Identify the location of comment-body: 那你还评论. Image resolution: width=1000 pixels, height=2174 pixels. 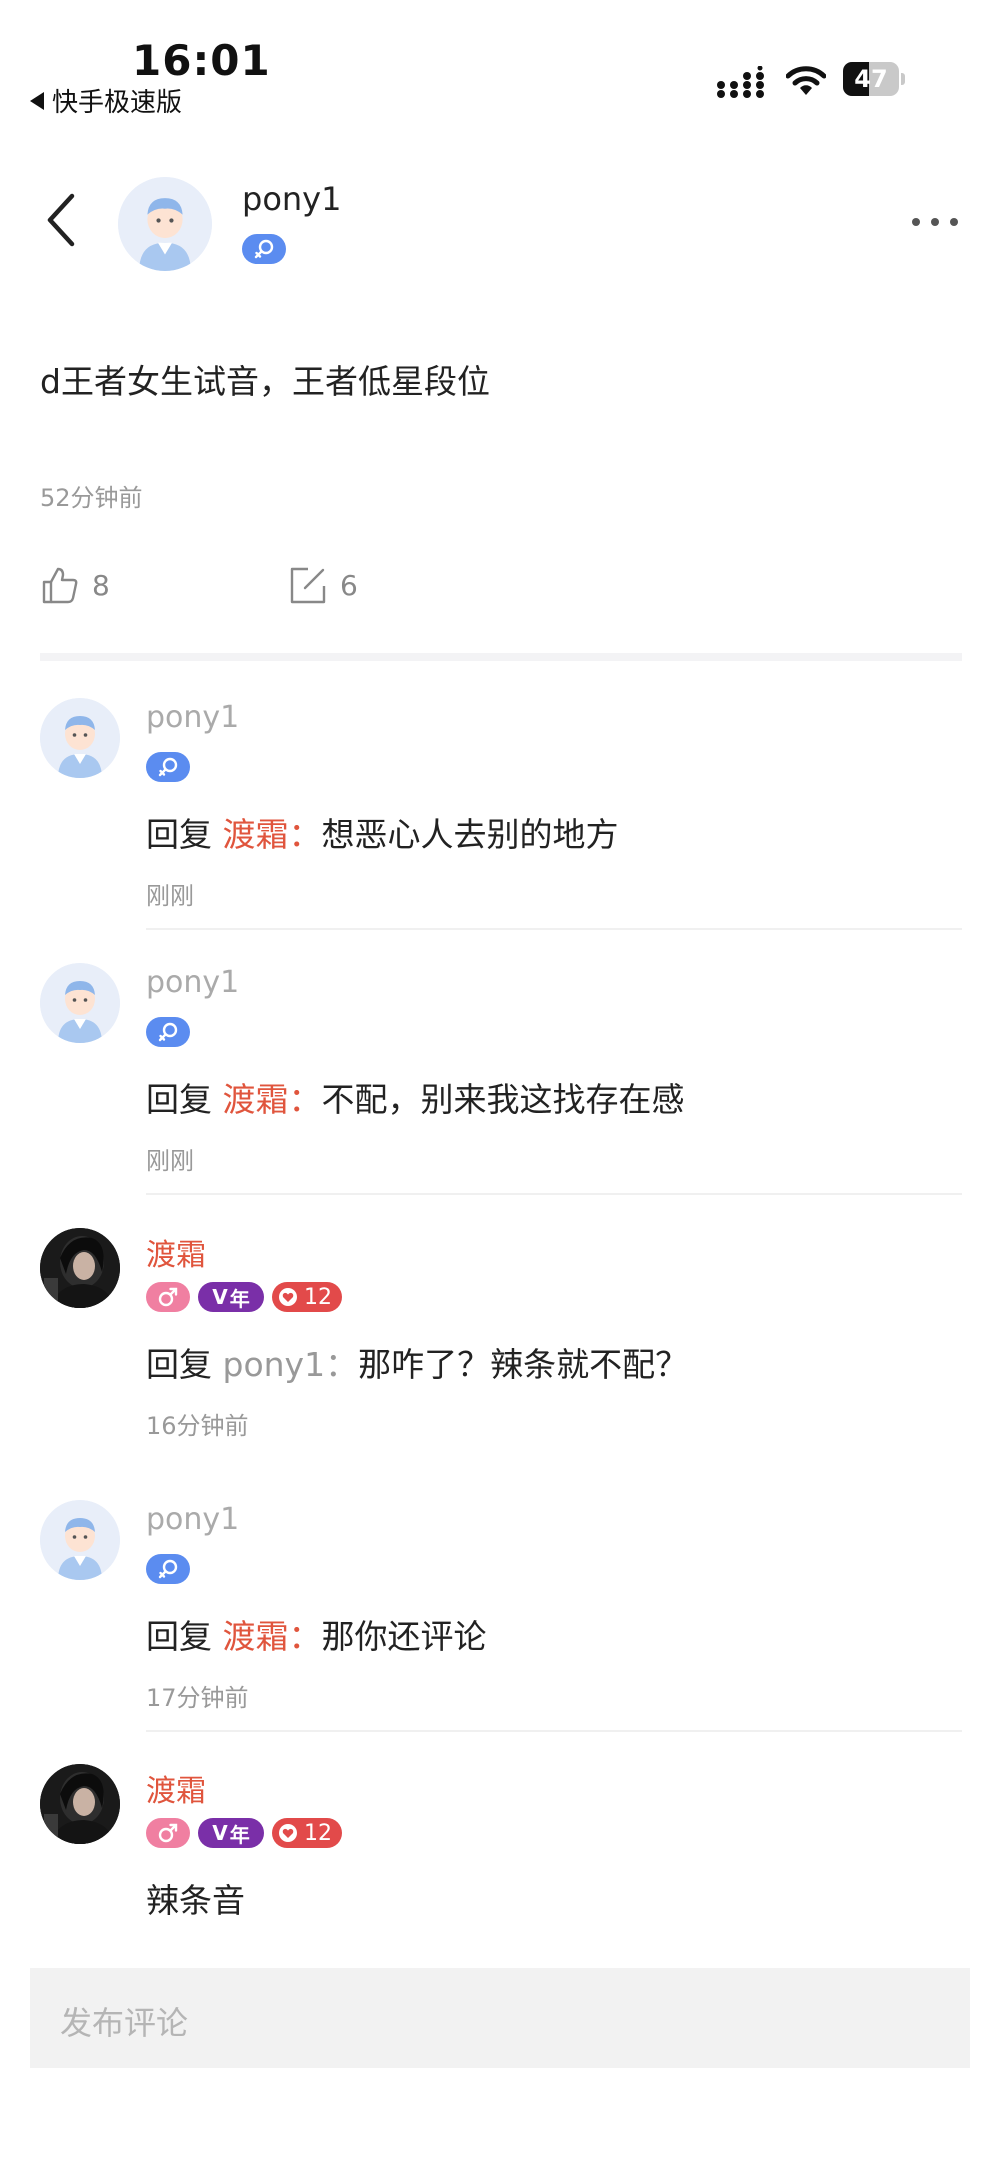
(404, 1636).